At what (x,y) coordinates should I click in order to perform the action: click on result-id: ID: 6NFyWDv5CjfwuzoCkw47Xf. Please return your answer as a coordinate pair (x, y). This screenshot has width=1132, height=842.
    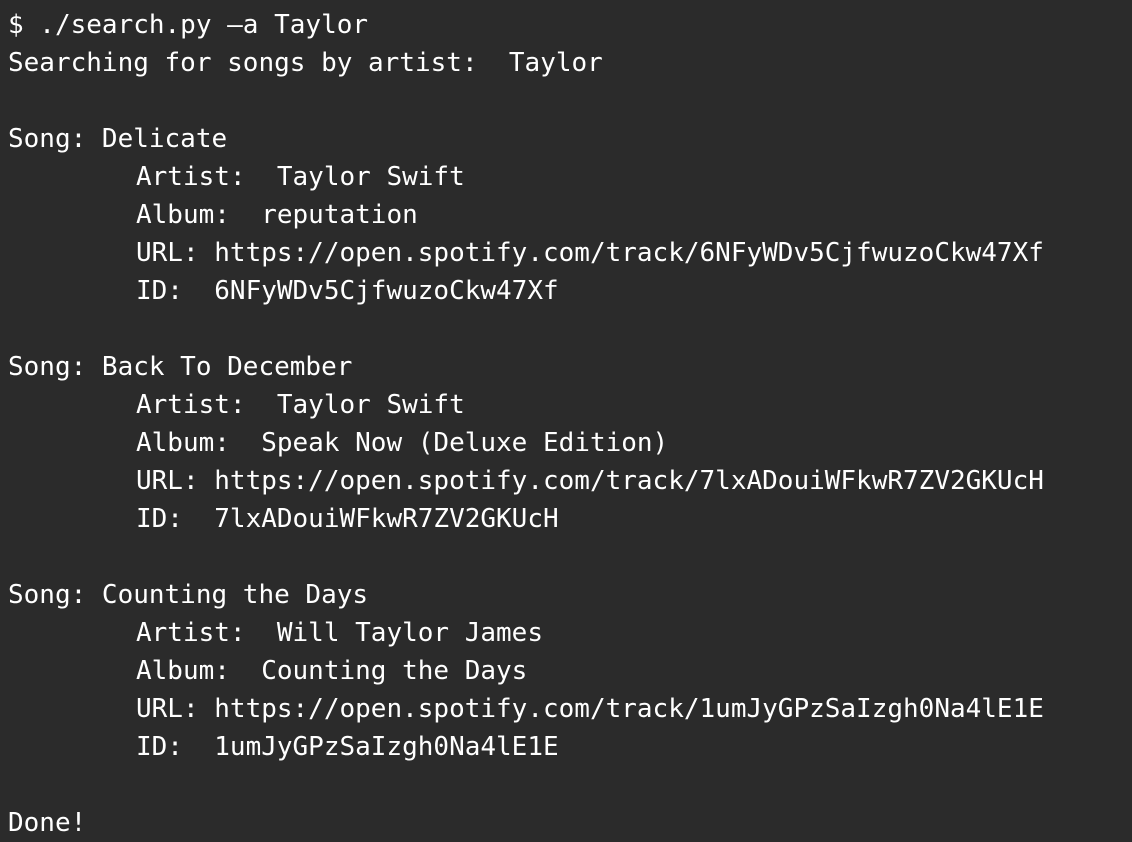
    Looking at the image, I should click on (347, 291).